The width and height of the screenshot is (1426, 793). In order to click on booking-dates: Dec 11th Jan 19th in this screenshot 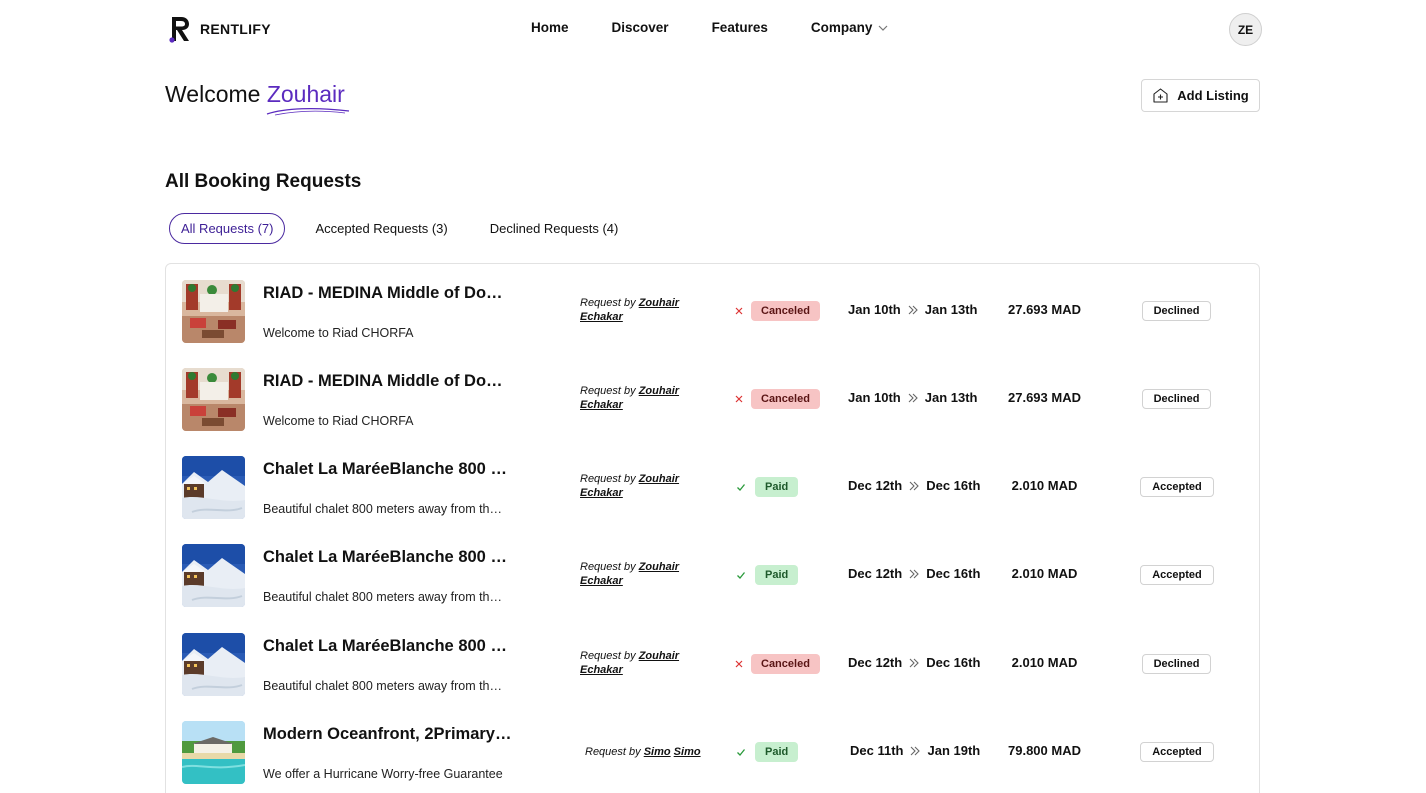, I will do `click(915, 750)`.